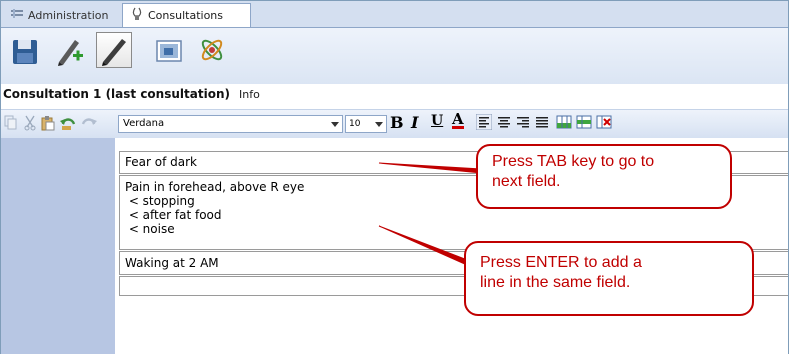 This screenshot has width=789, height=354. What do you see at coordinates (424, 245) in the screenshot?
I see `enter-callout-pointer` at bounding box center [424, 245].